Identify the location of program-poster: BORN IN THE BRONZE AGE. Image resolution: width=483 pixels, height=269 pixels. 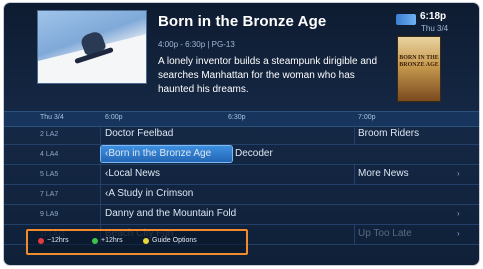
(419, 69).